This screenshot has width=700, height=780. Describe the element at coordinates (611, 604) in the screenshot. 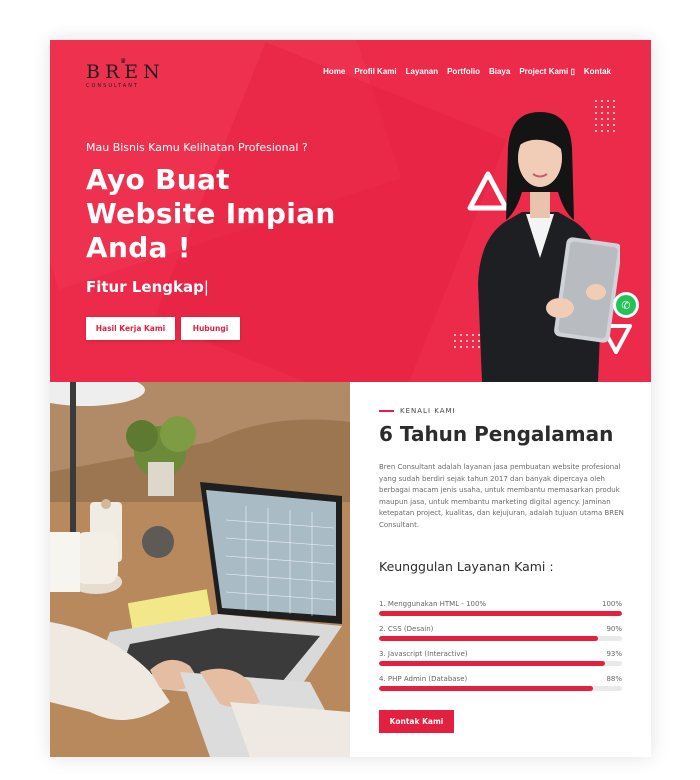

I see `skill-percent: 100%` at that location.